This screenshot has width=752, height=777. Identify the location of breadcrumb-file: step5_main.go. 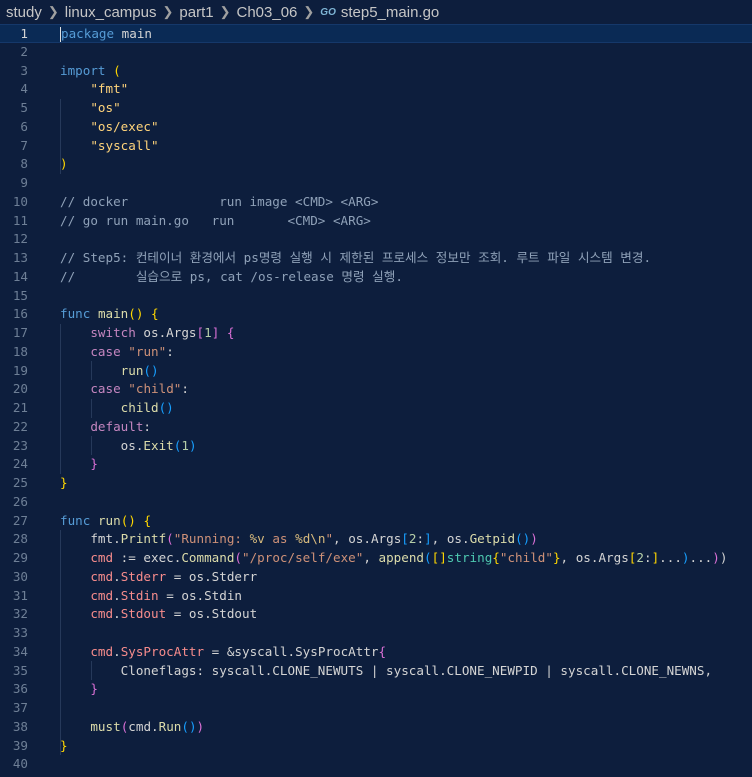
(390, 12).